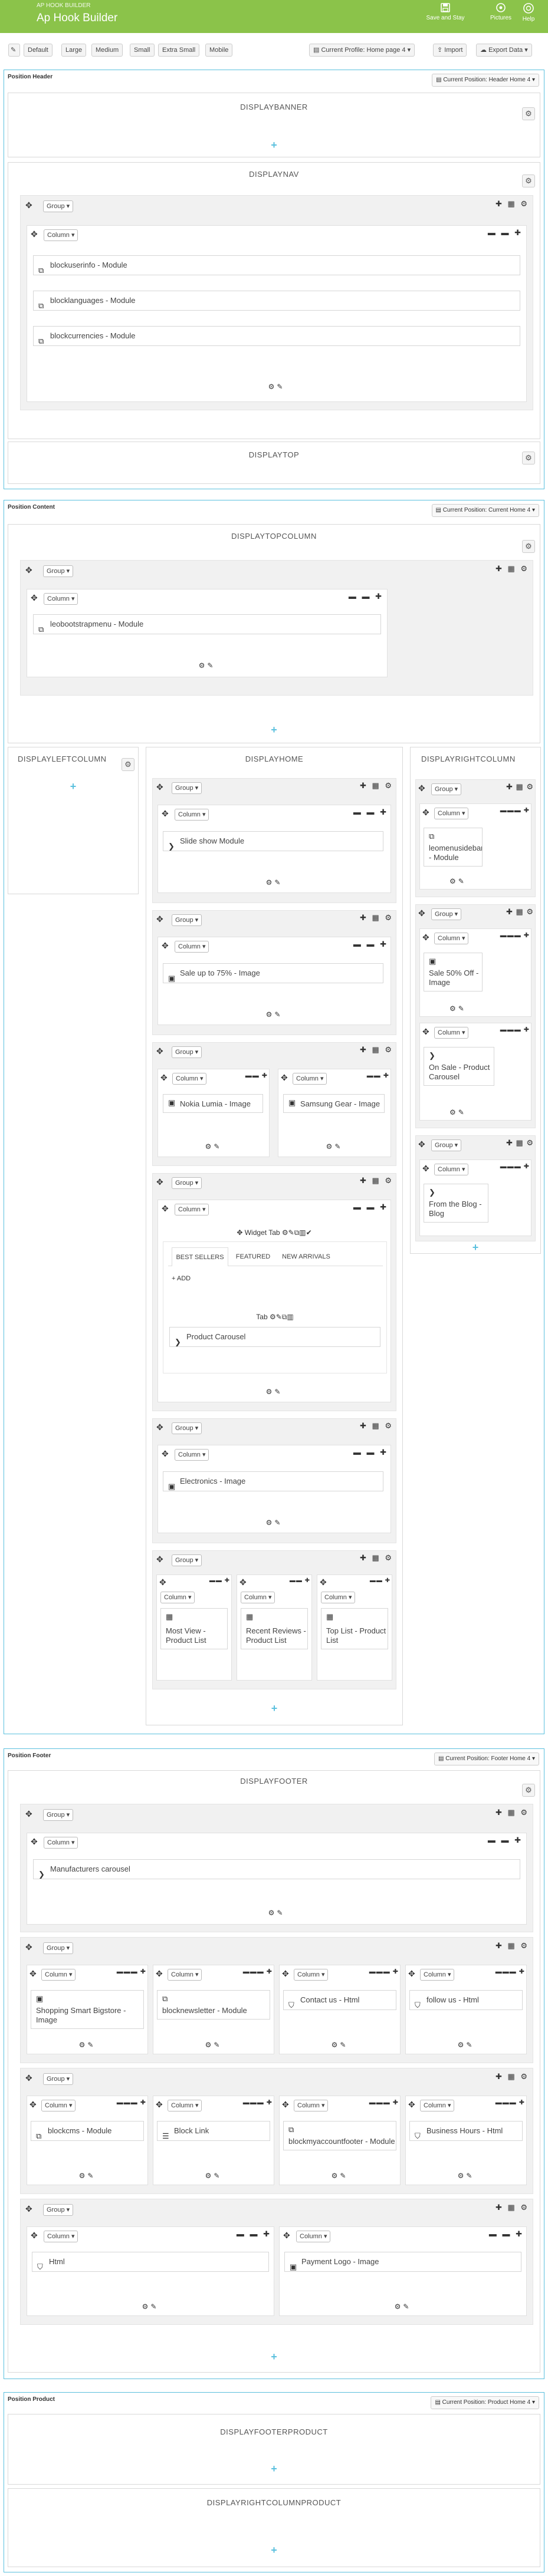 The width and height of the screenshot is (548, 2576). I want to click on module-blocklanguages: ⧉ blocklanguages - Module, so click(276, 301).